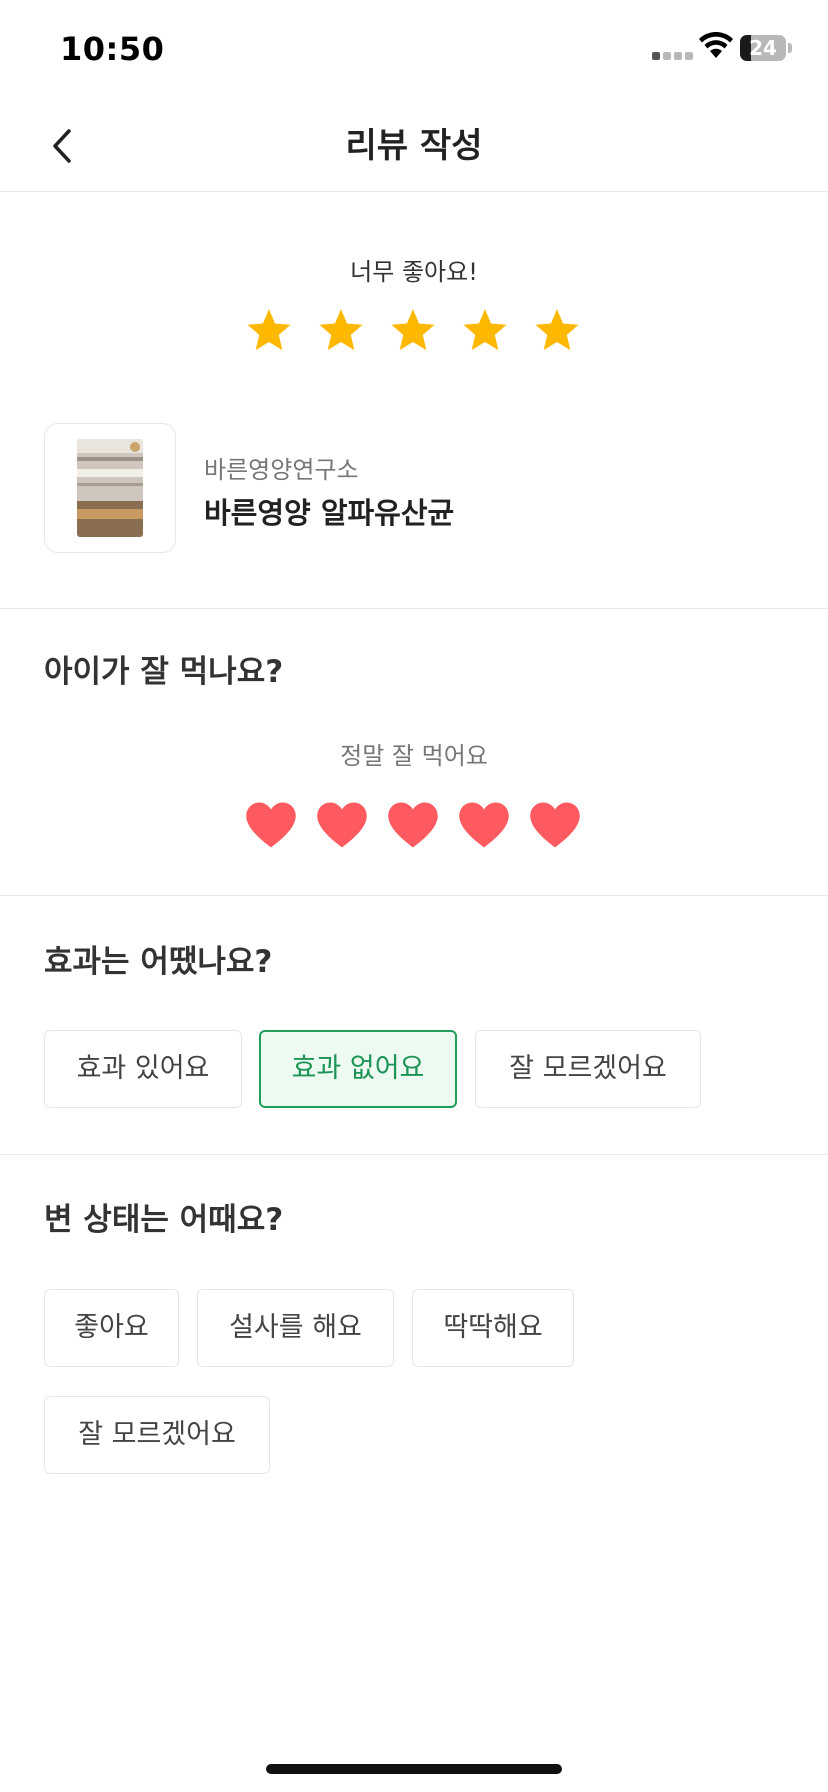  Describe the element at coordinates (414, 272) in the screenshot. I see `rating-caption: 너무 좋아요!` at that location.